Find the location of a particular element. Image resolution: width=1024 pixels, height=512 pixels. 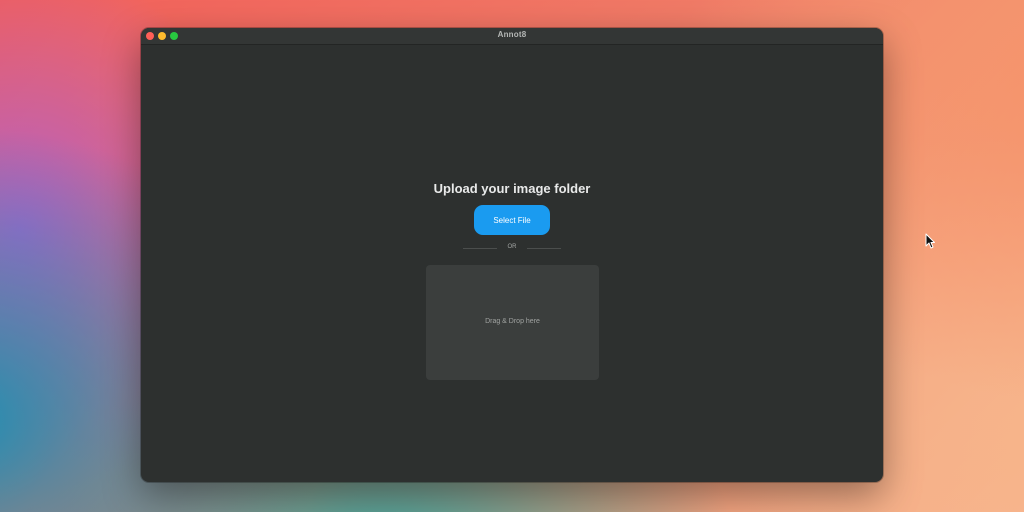

drop-zone: Drag & Drop here is located at coordinates (512, 322).